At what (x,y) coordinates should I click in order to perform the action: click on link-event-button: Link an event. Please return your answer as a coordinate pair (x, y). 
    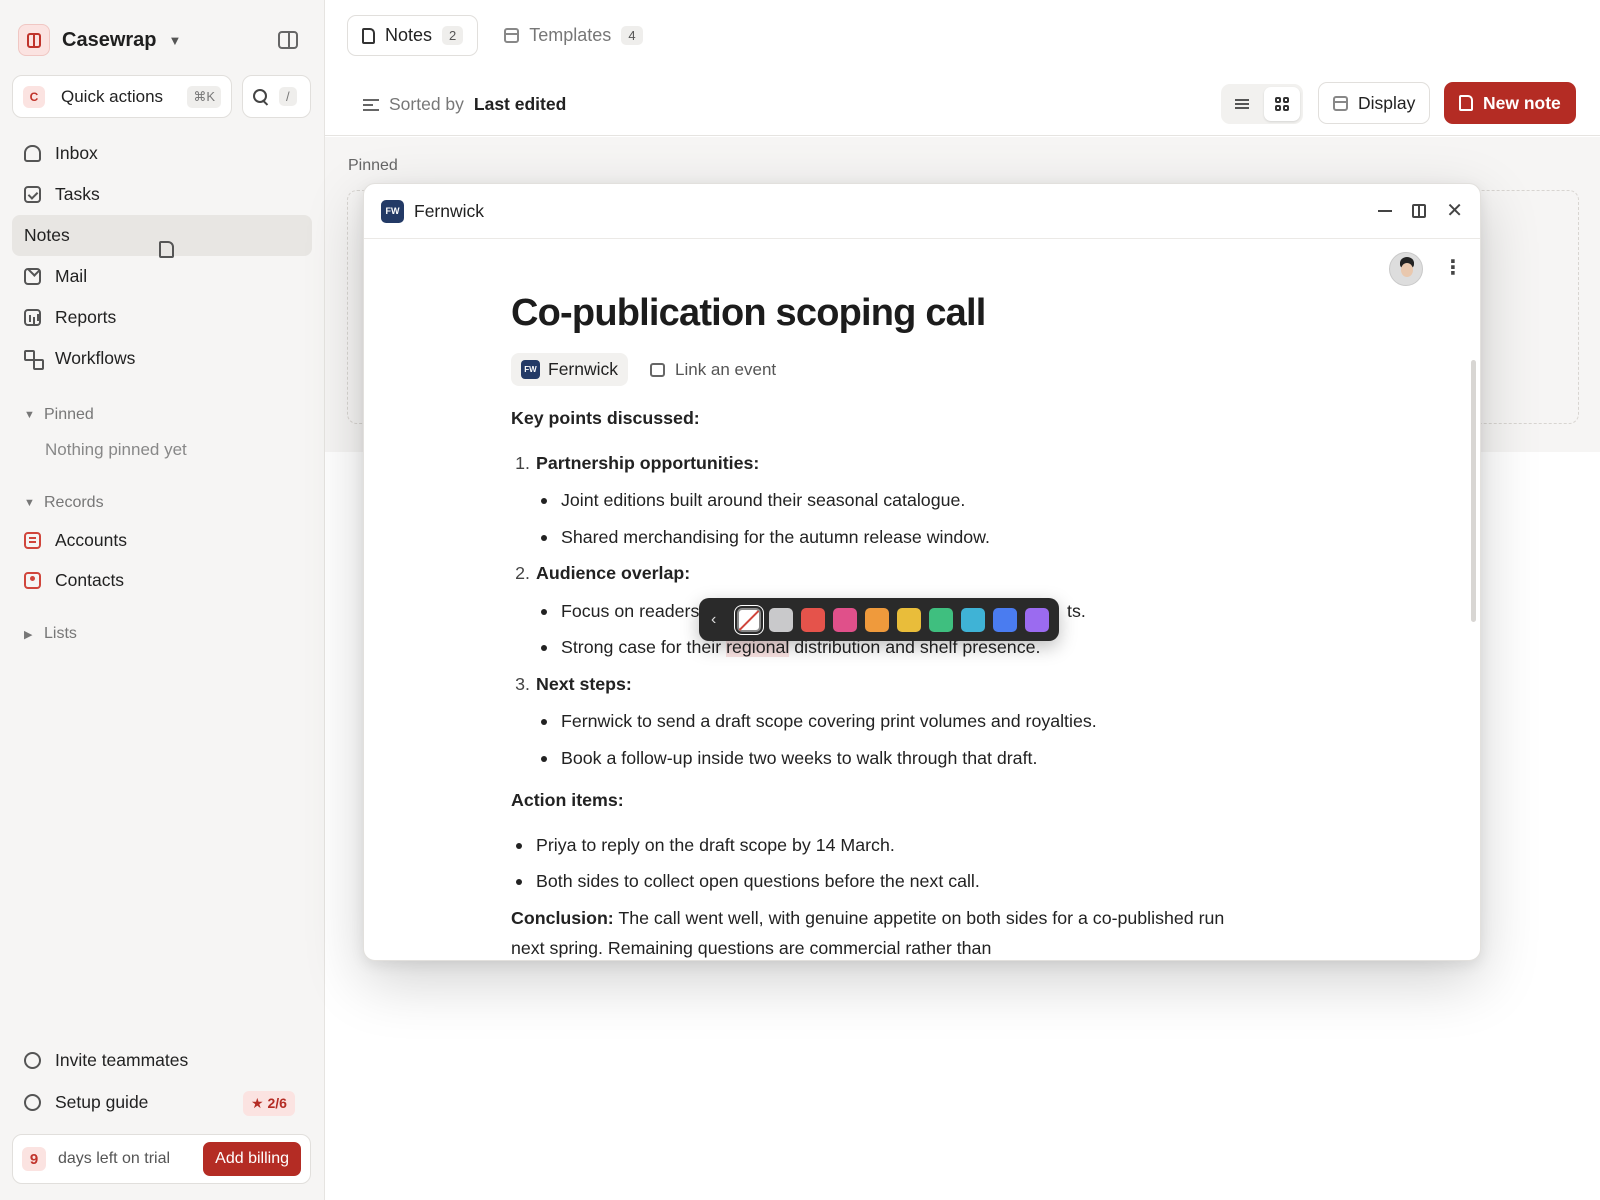
    Looking at the image, I should click on (713, 370).